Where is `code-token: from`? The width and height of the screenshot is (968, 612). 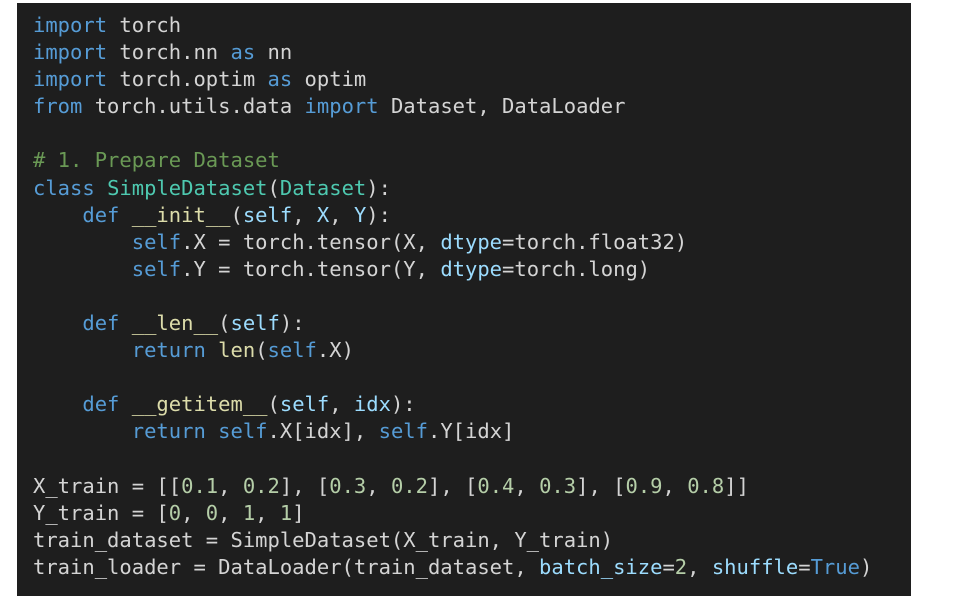 code-token: from is located at coordinates (58, 106).